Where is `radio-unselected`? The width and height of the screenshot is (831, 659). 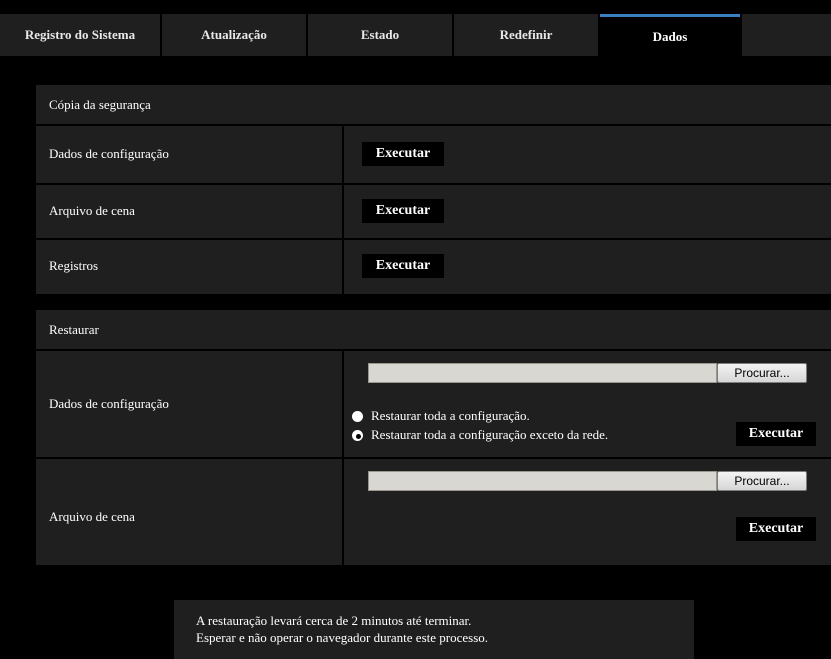
radio-unselected is located at coordinates (357, 416).